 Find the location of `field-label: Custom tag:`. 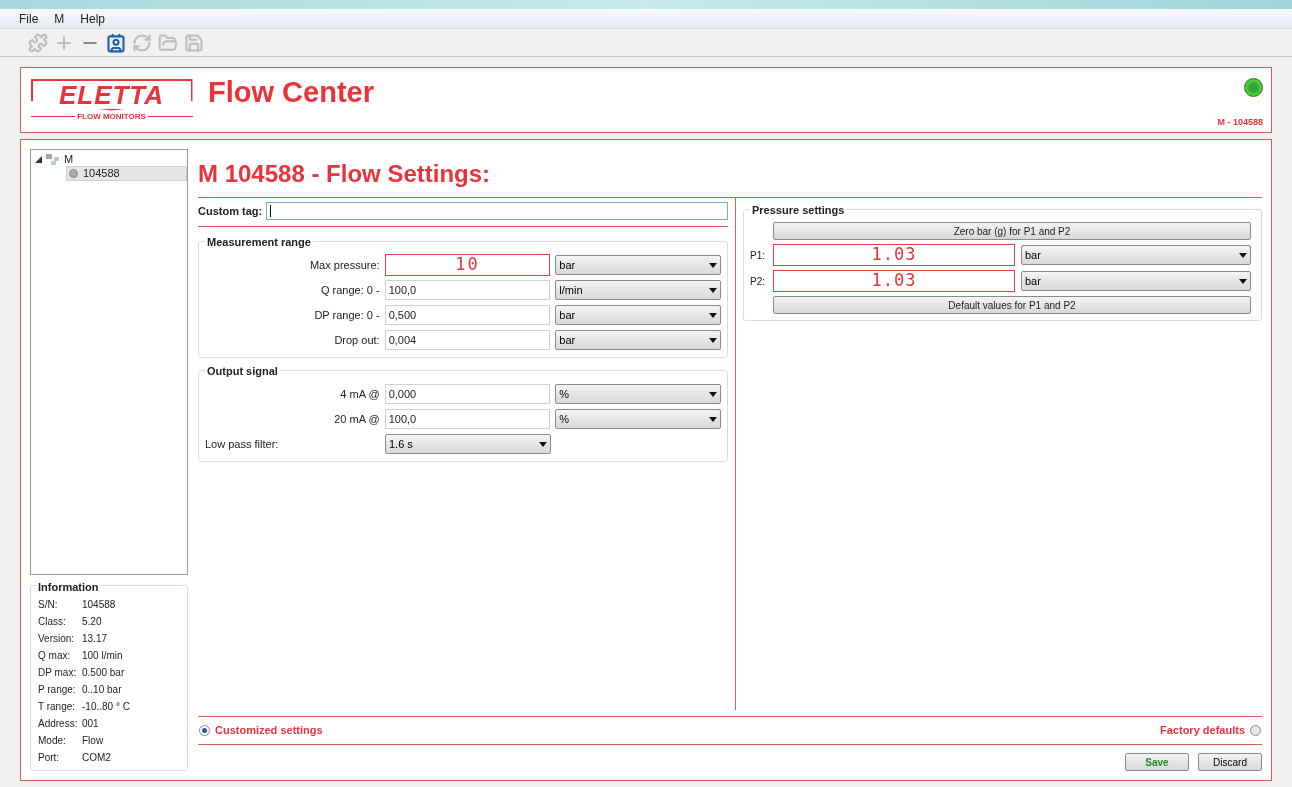

field-label: Custom tag: is located at coordinates (230, 211).